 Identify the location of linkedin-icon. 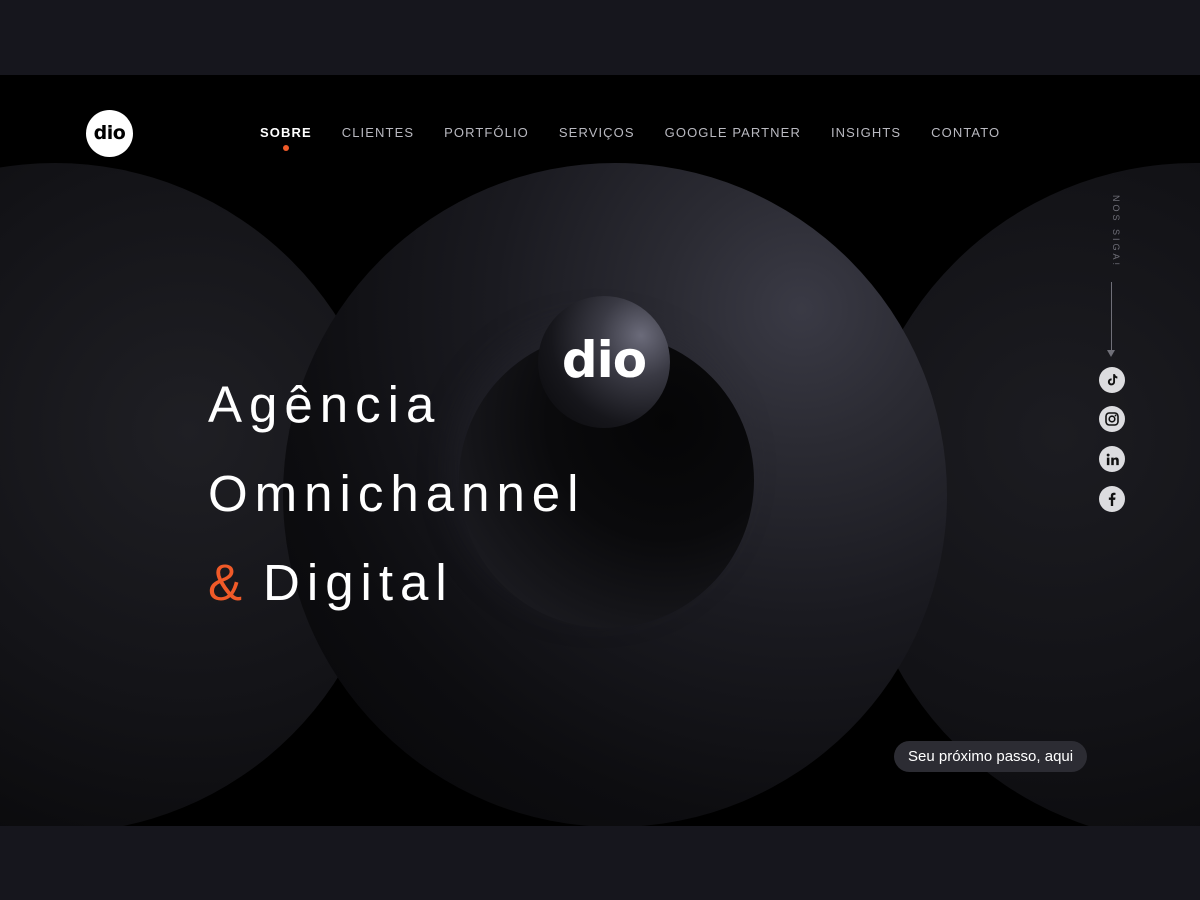
(1112, 459).